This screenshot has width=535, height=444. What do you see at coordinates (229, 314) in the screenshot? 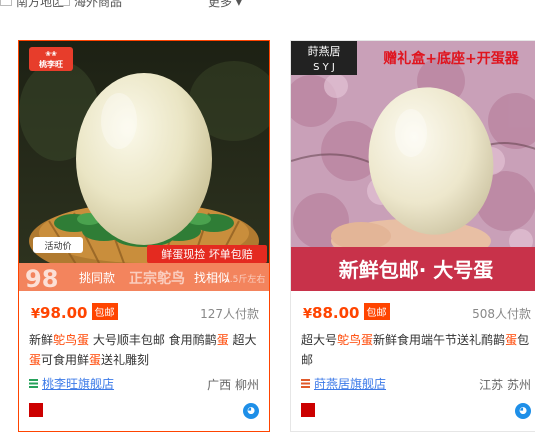
I see `paid-count: 127人付款` at bounding box center [229, 314].